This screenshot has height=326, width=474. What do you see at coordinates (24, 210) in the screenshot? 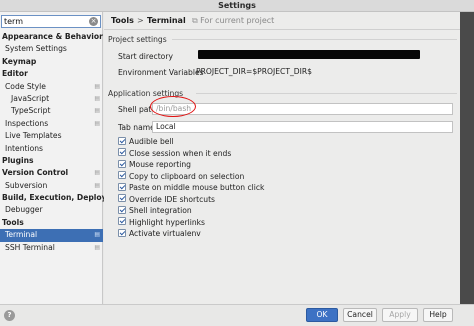
I see `tree-item-label: Debugger` at bounding box center [24, 210].